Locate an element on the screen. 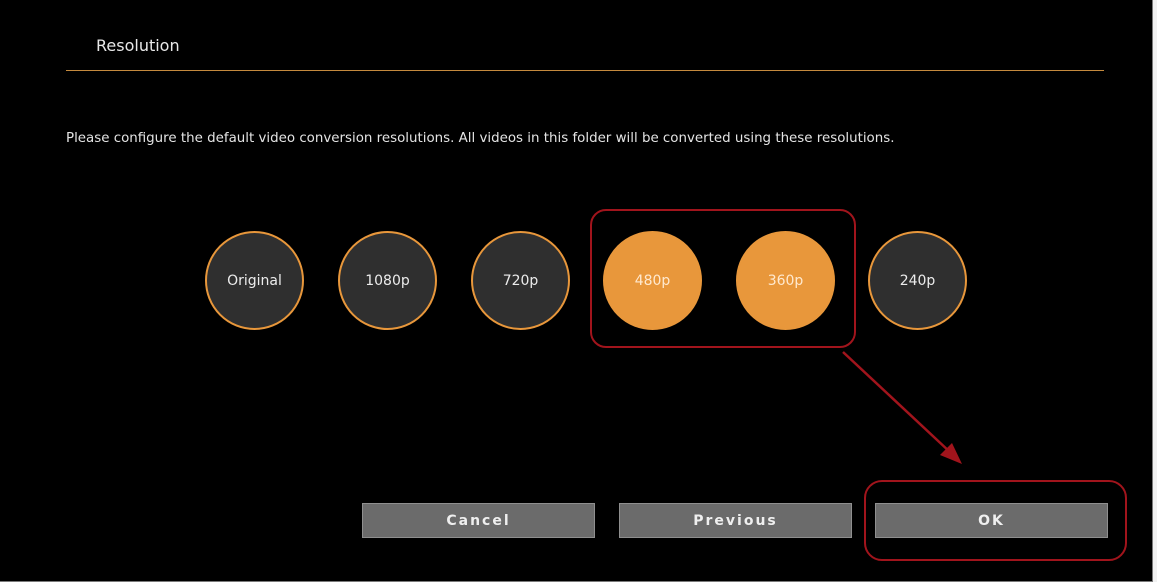  previous-button: Previous is located at coordinates (735, 520).